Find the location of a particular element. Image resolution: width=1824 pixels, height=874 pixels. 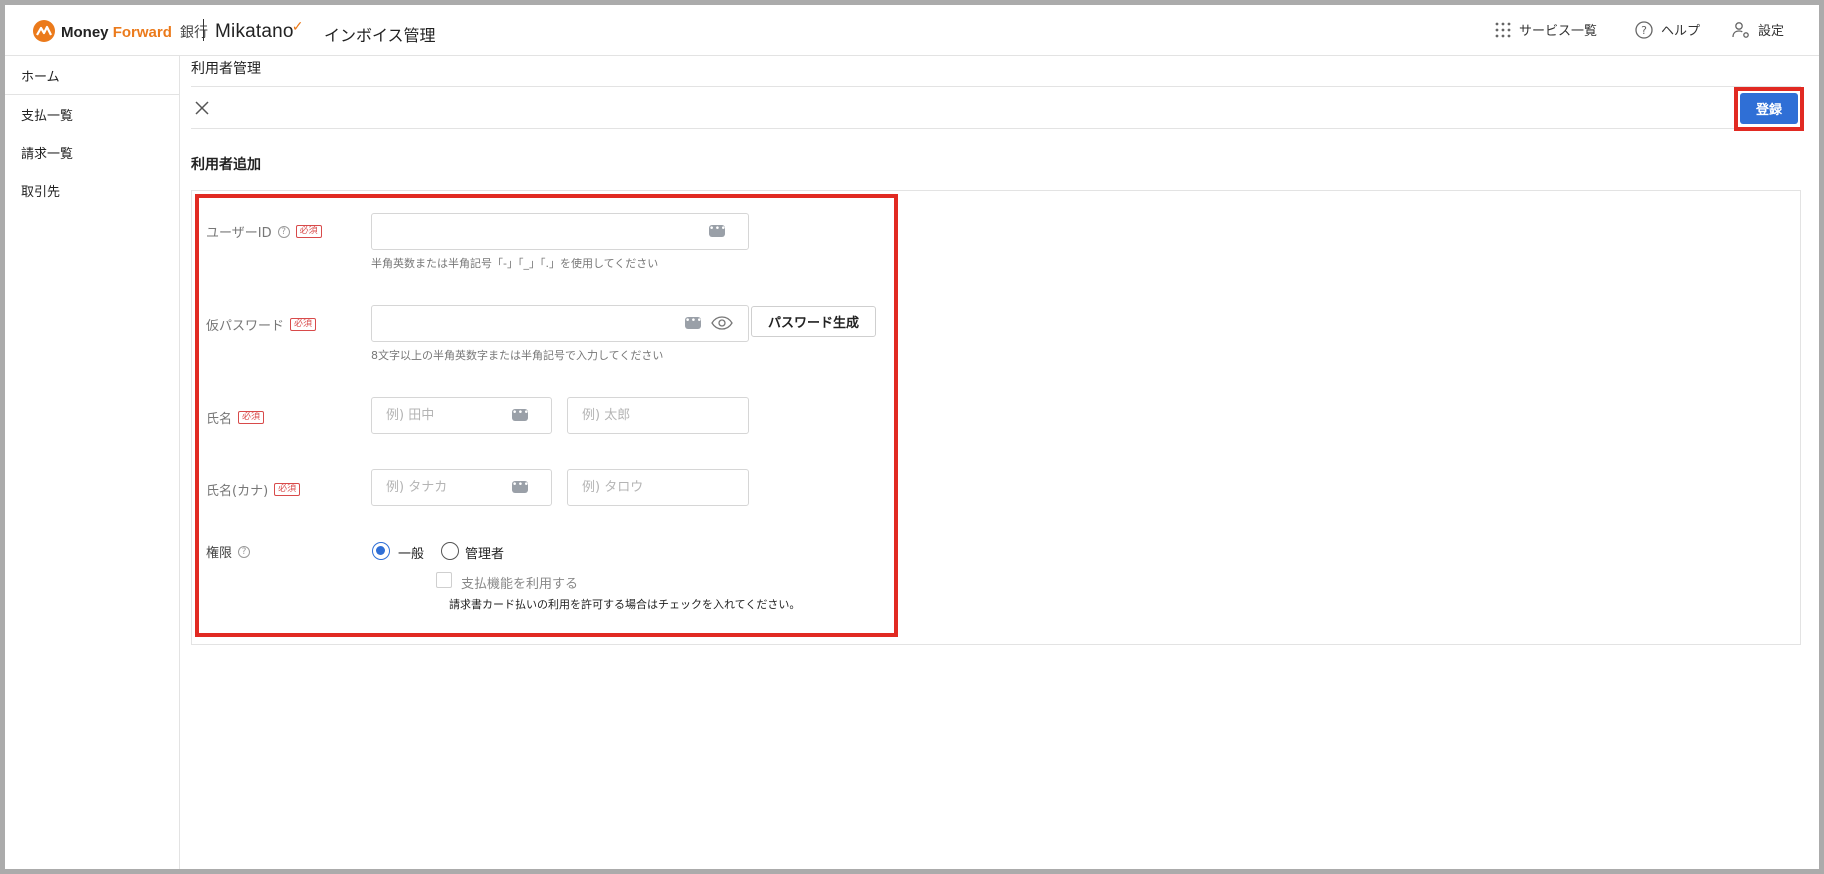

help-circle-icon: ? is located at coordinates (1644, 29).